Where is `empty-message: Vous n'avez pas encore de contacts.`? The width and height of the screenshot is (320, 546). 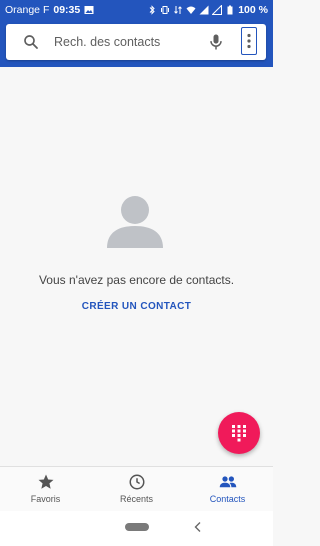 empty-message: Vous n'avez pas encore de contacts. is located at coordinates (136, 280).